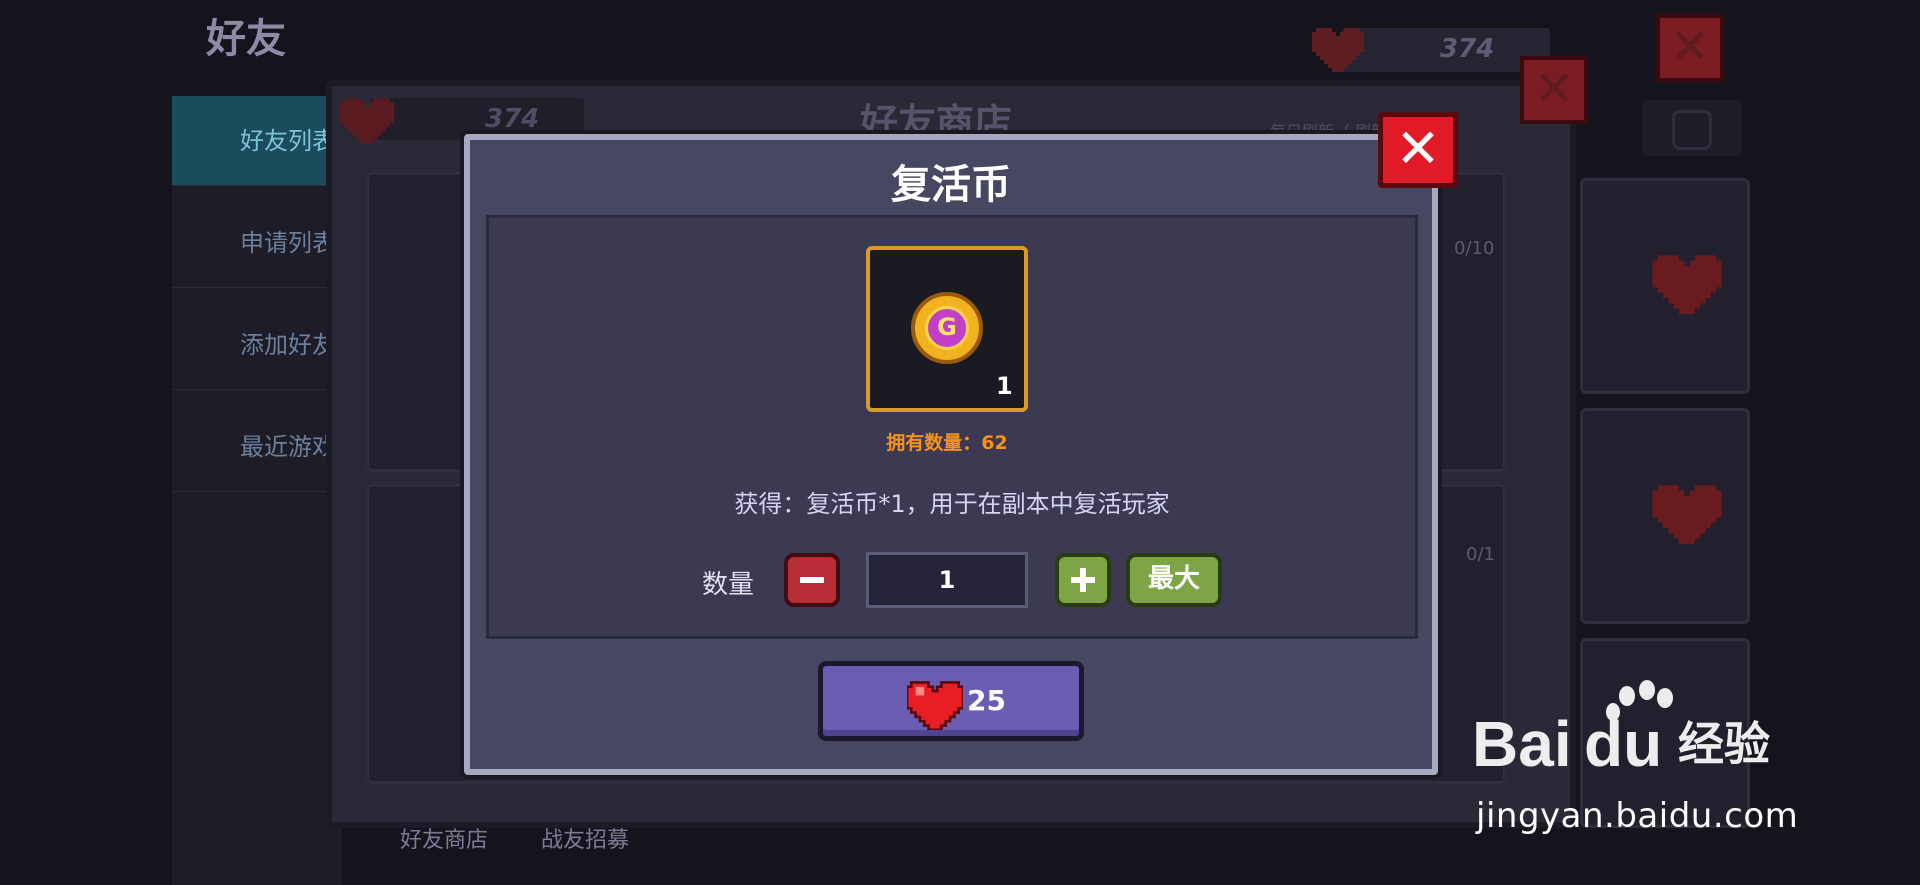  Describe the element at coordinates (444, 840) in the screenshot. I see `tab-friend-shop: 好友商店` at that location.